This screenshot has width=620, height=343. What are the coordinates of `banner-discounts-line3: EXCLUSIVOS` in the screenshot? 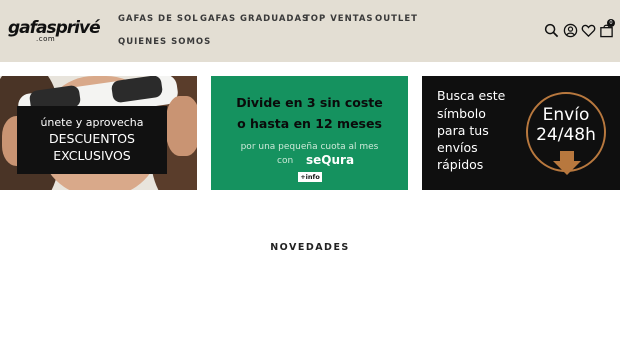 It's located at (92, 155).